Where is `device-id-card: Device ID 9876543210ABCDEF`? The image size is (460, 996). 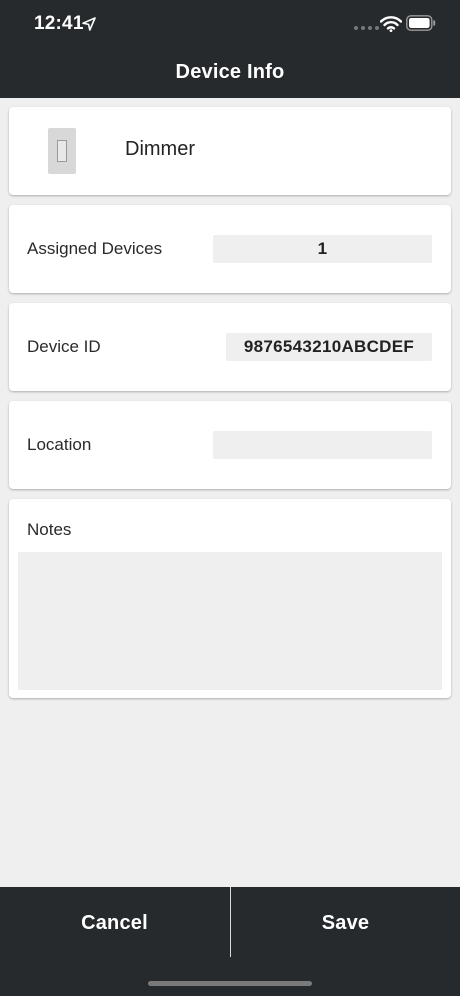
device-id-card: Device ID 9876543210ABCDEF is located at coordinates (230, 347).